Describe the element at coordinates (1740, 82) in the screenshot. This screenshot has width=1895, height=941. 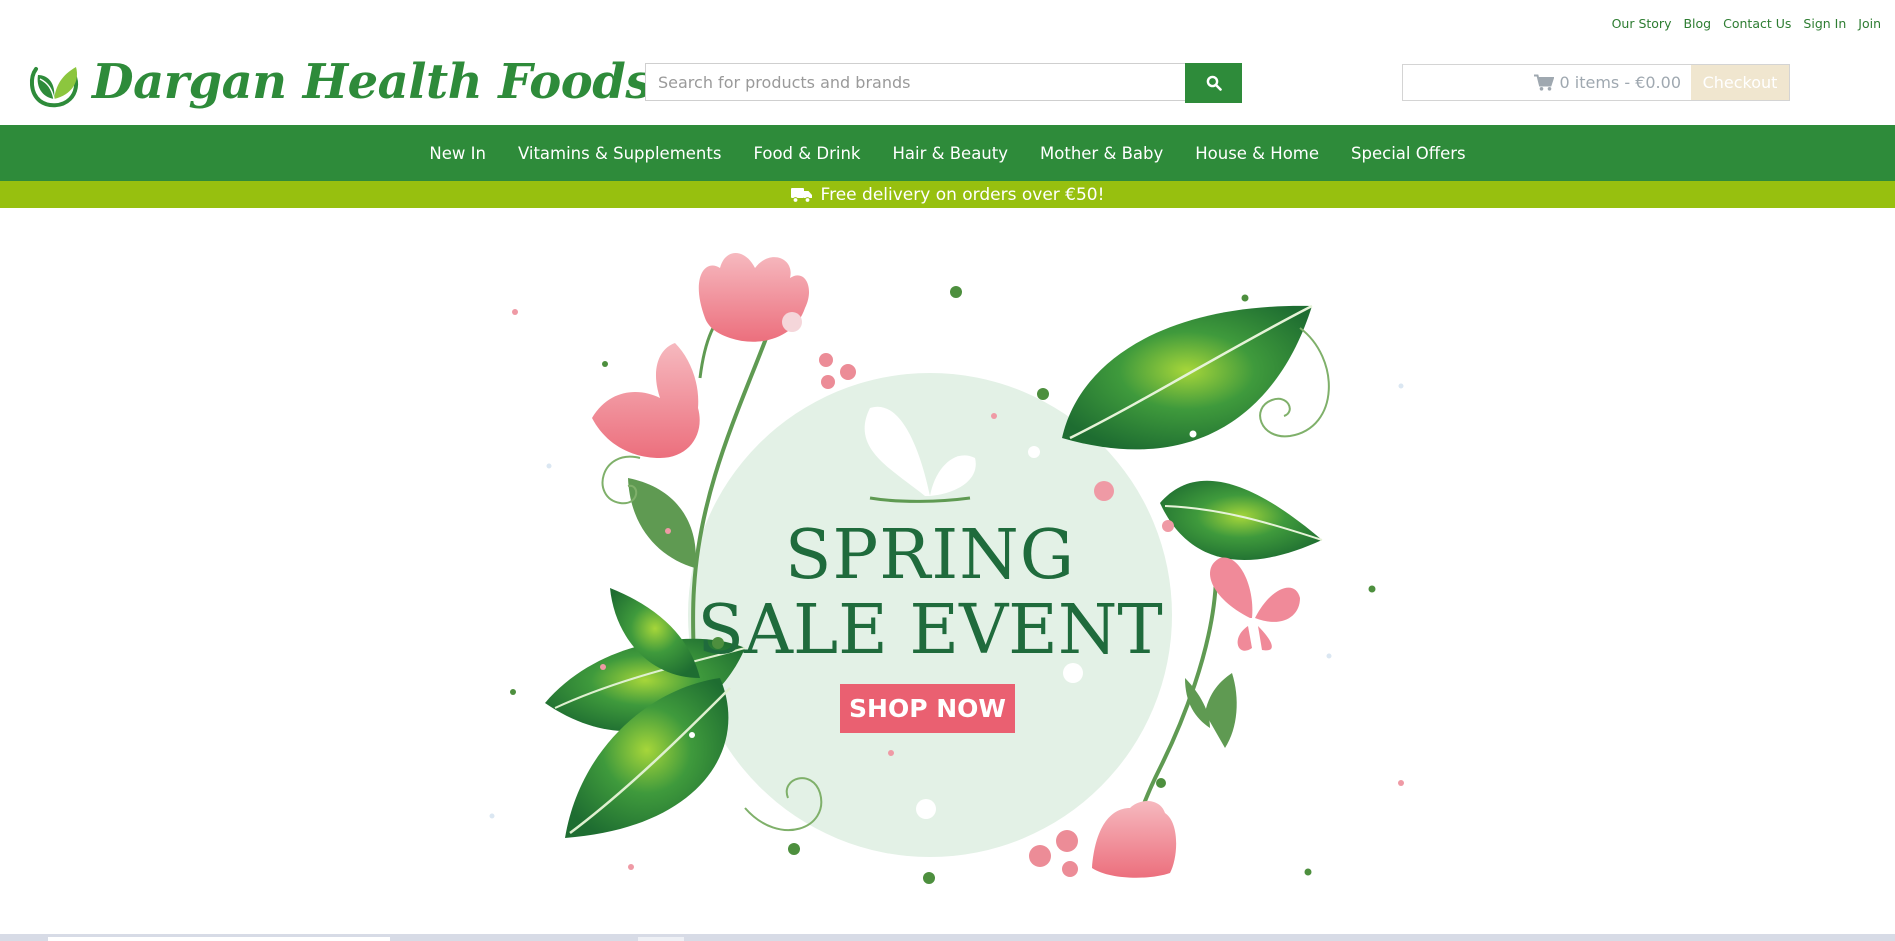
I see `checkout-button: Checkout` at that location.